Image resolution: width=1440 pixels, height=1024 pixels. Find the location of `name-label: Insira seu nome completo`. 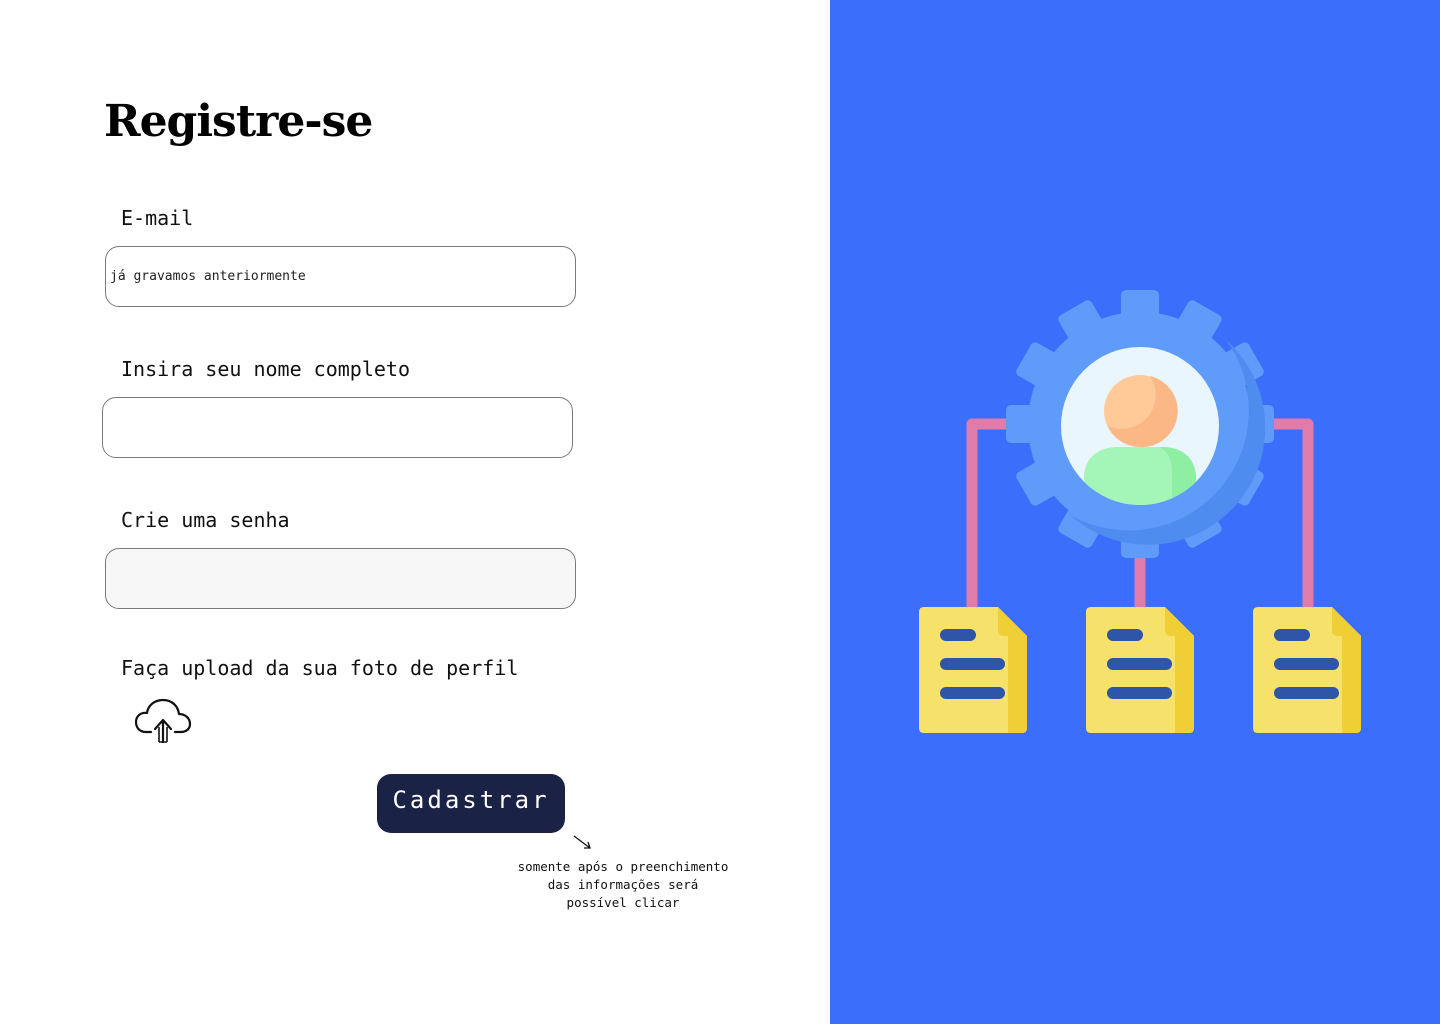

name-label: Insira seu nome completo is located at coordinates (265, 369).